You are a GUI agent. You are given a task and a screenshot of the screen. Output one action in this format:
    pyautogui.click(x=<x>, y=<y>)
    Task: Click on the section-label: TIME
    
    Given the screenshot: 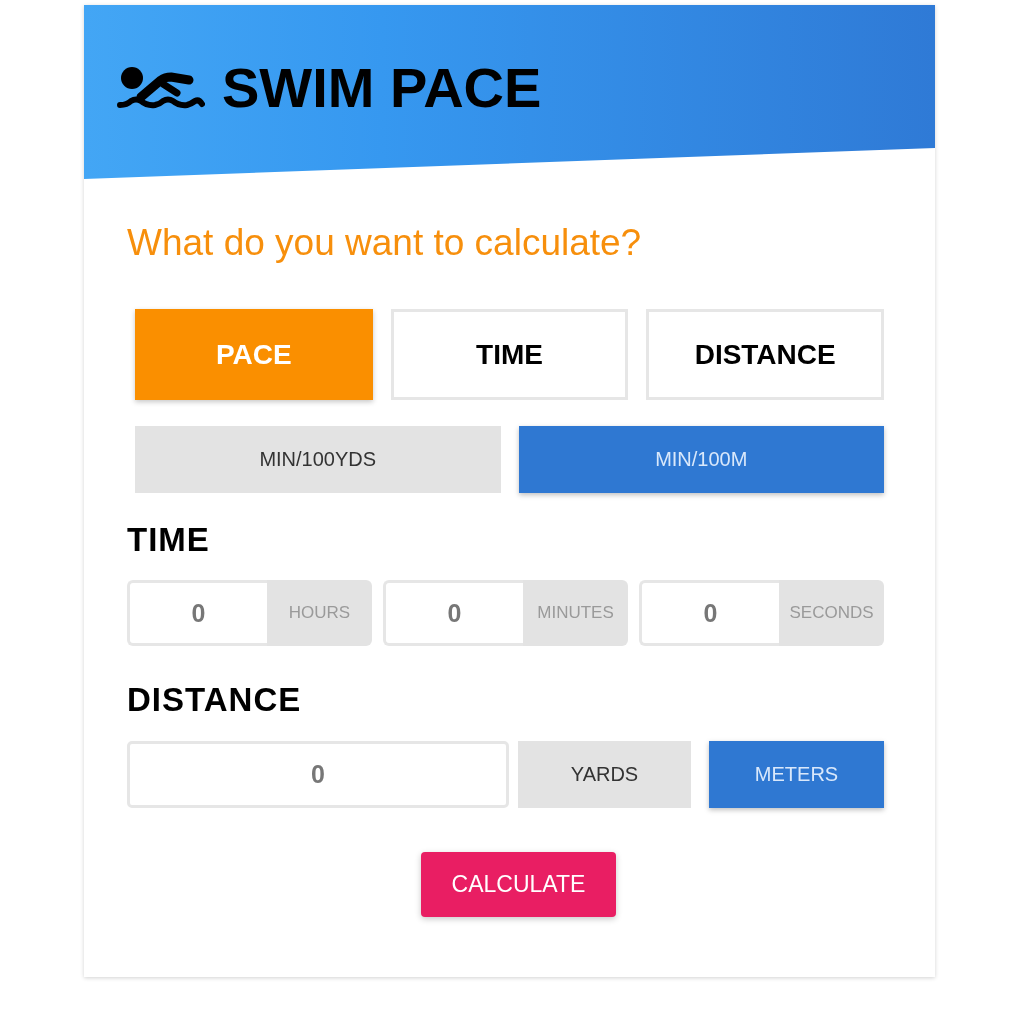 What is the action you would take?
    pyautogui.click(x=169, y=540)
    